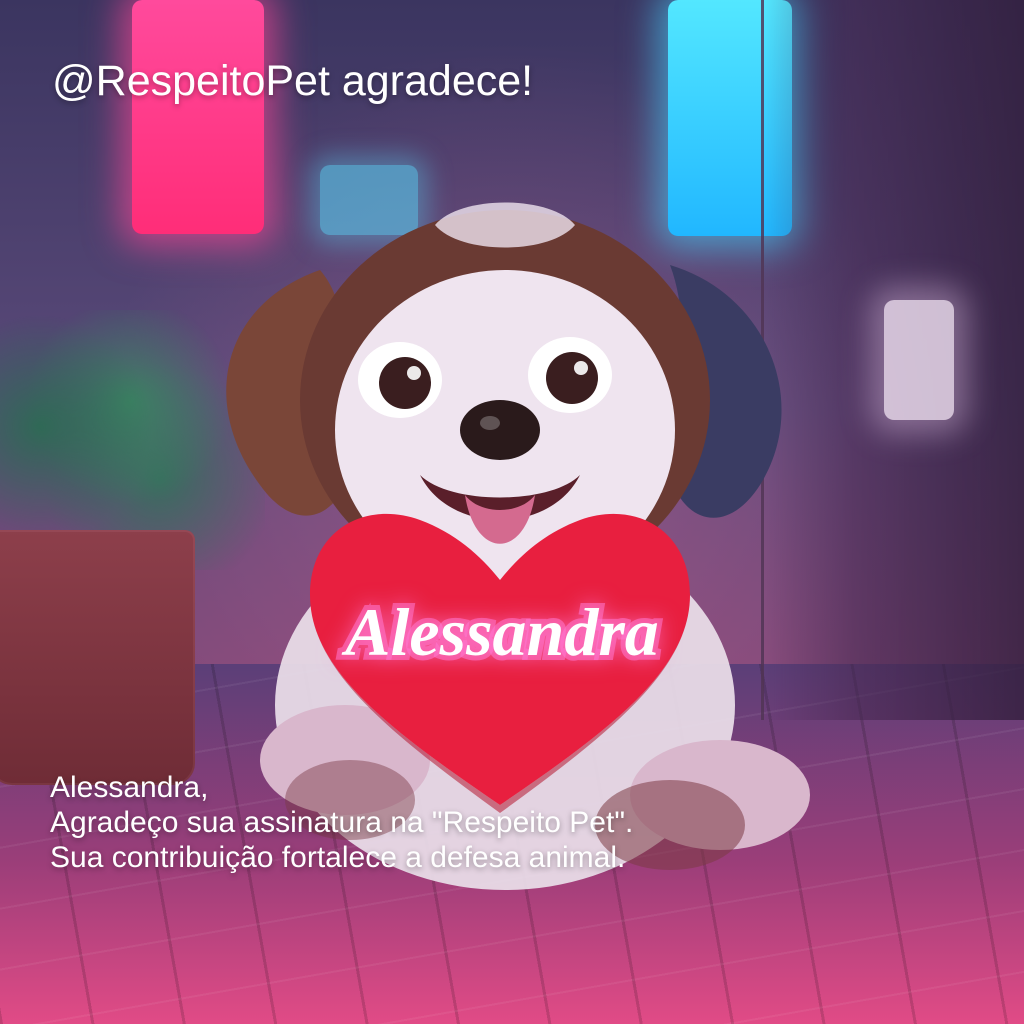 This screenshot has width=1024, height=1024. Describe the element at coordinates (97, 657) in the screenshot. I see `plant-pot` at that location.